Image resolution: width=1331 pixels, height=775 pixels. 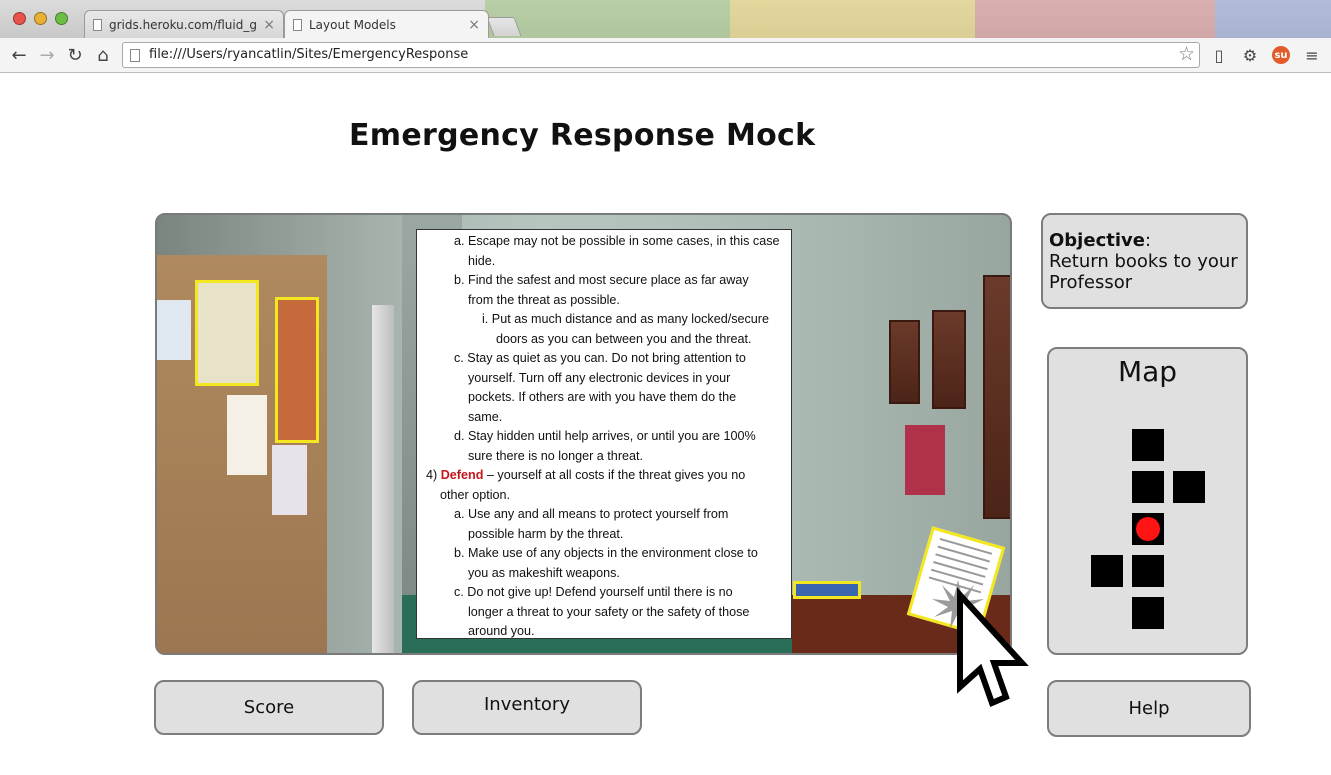 I want to click on document-line: same., so click(x=485, y=416).